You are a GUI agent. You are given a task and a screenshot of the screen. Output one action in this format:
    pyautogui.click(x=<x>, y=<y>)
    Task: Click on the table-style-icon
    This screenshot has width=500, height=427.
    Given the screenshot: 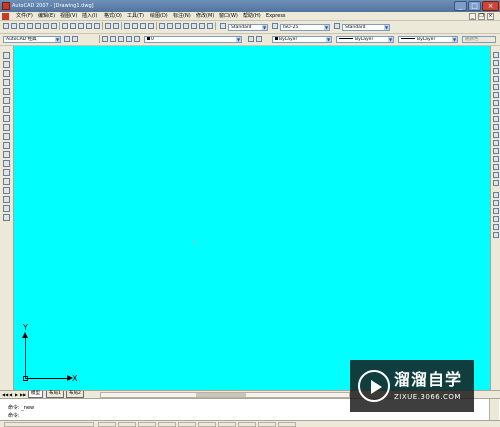 What is the action you would take?
    pyautogui.click(x=337, y=26)
    